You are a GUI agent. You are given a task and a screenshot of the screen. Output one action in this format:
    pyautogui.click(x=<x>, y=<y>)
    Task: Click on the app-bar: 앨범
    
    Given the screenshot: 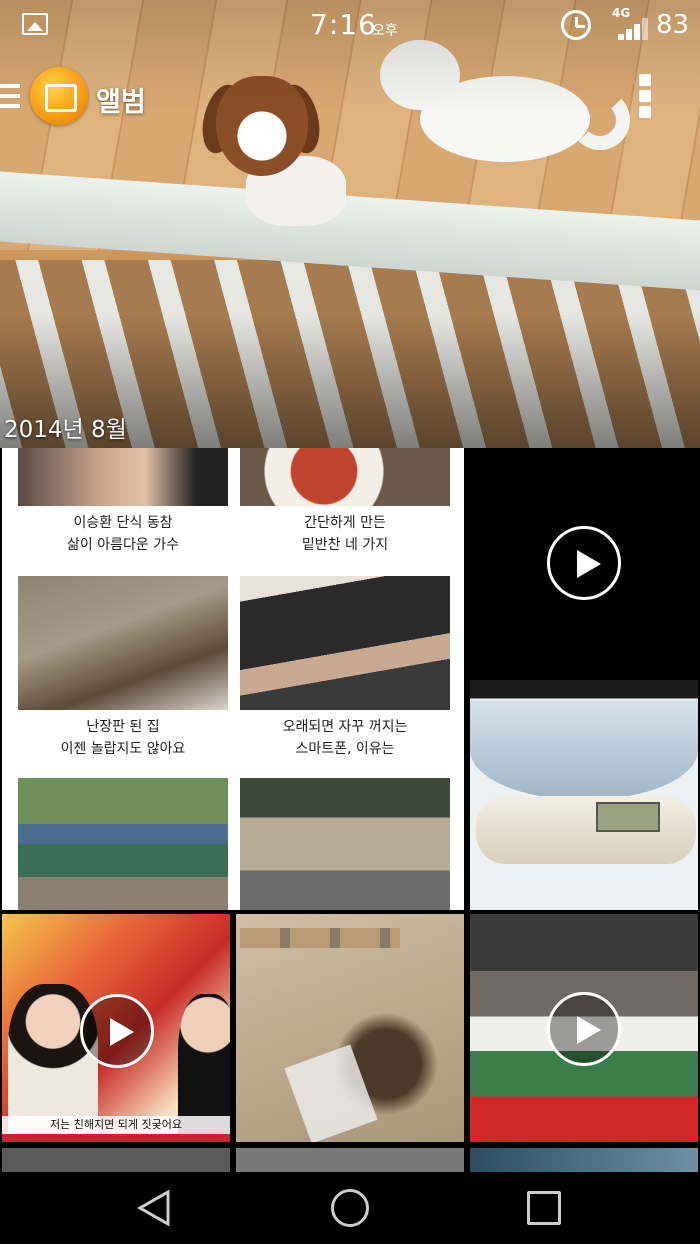 What is the action you would take?
    pyautogui.click(x=350, y=97)
    